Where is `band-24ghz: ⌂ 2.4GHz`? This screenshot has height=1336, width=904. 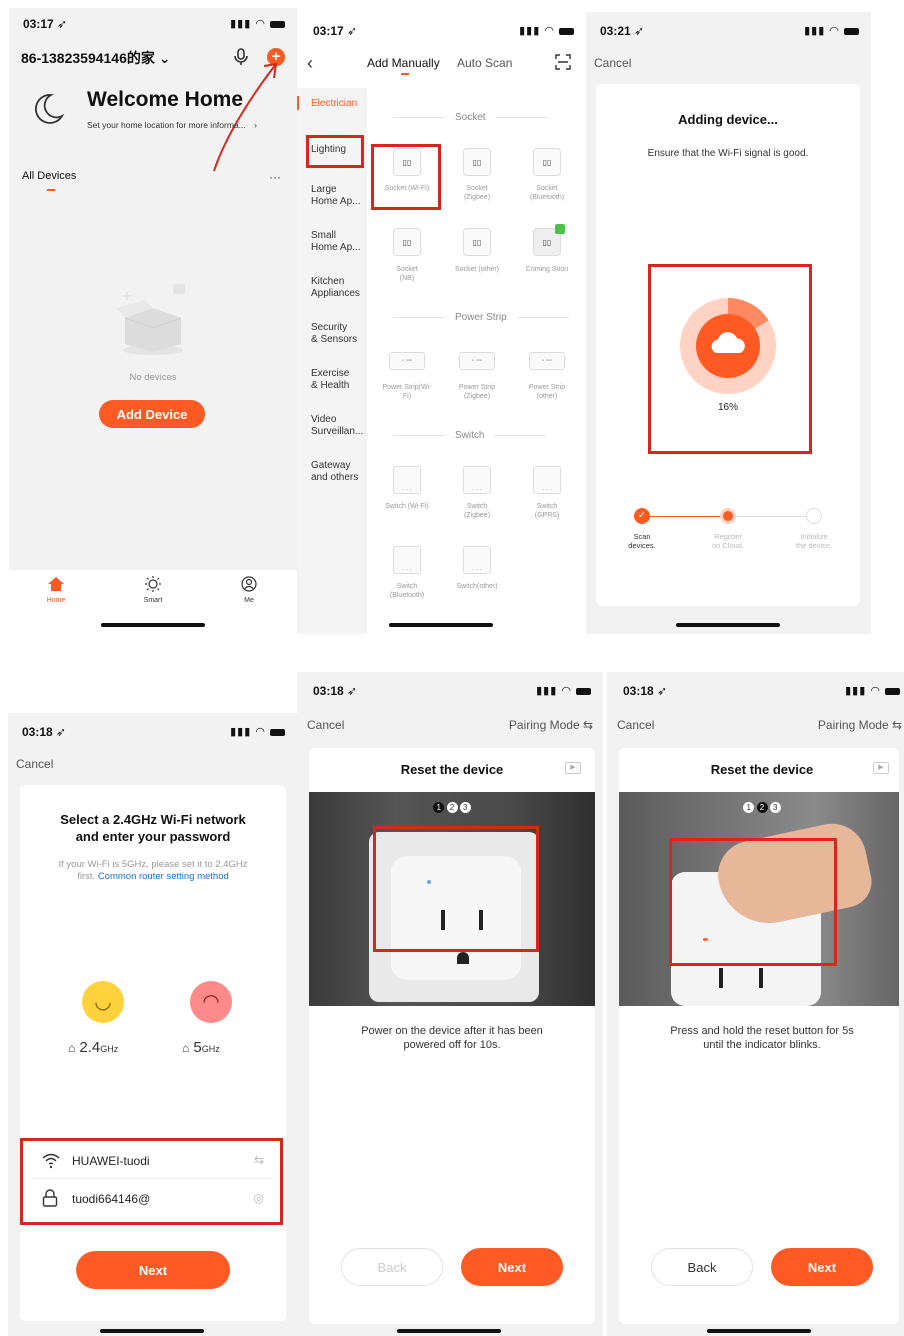
band-24ghz: ⌂ 2.4GHz is located at coordinates (93, 1047).